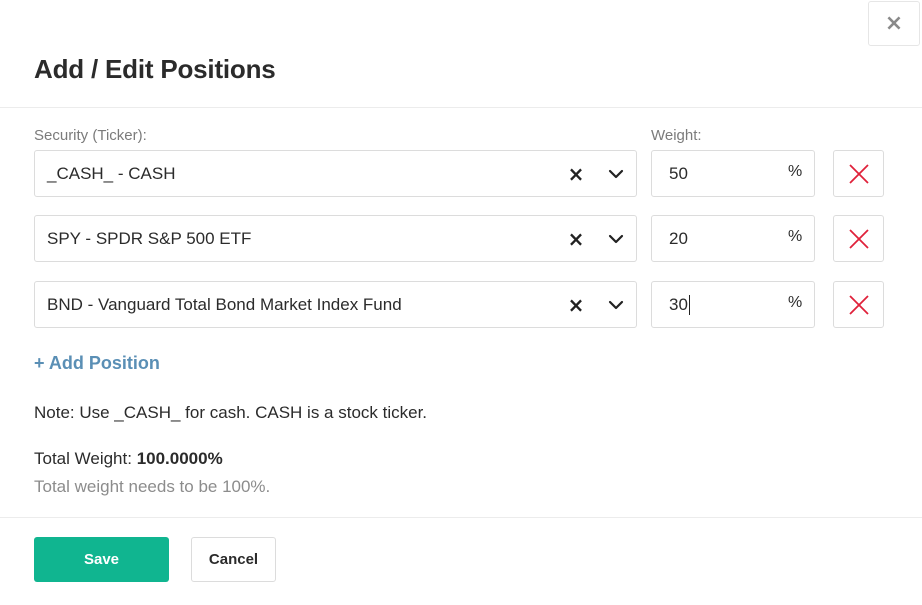 This screenshot has width=922, height=605. Describe the element at coordinates (678, 238) in the screenshot. I see `weight-value: 20` at that location.